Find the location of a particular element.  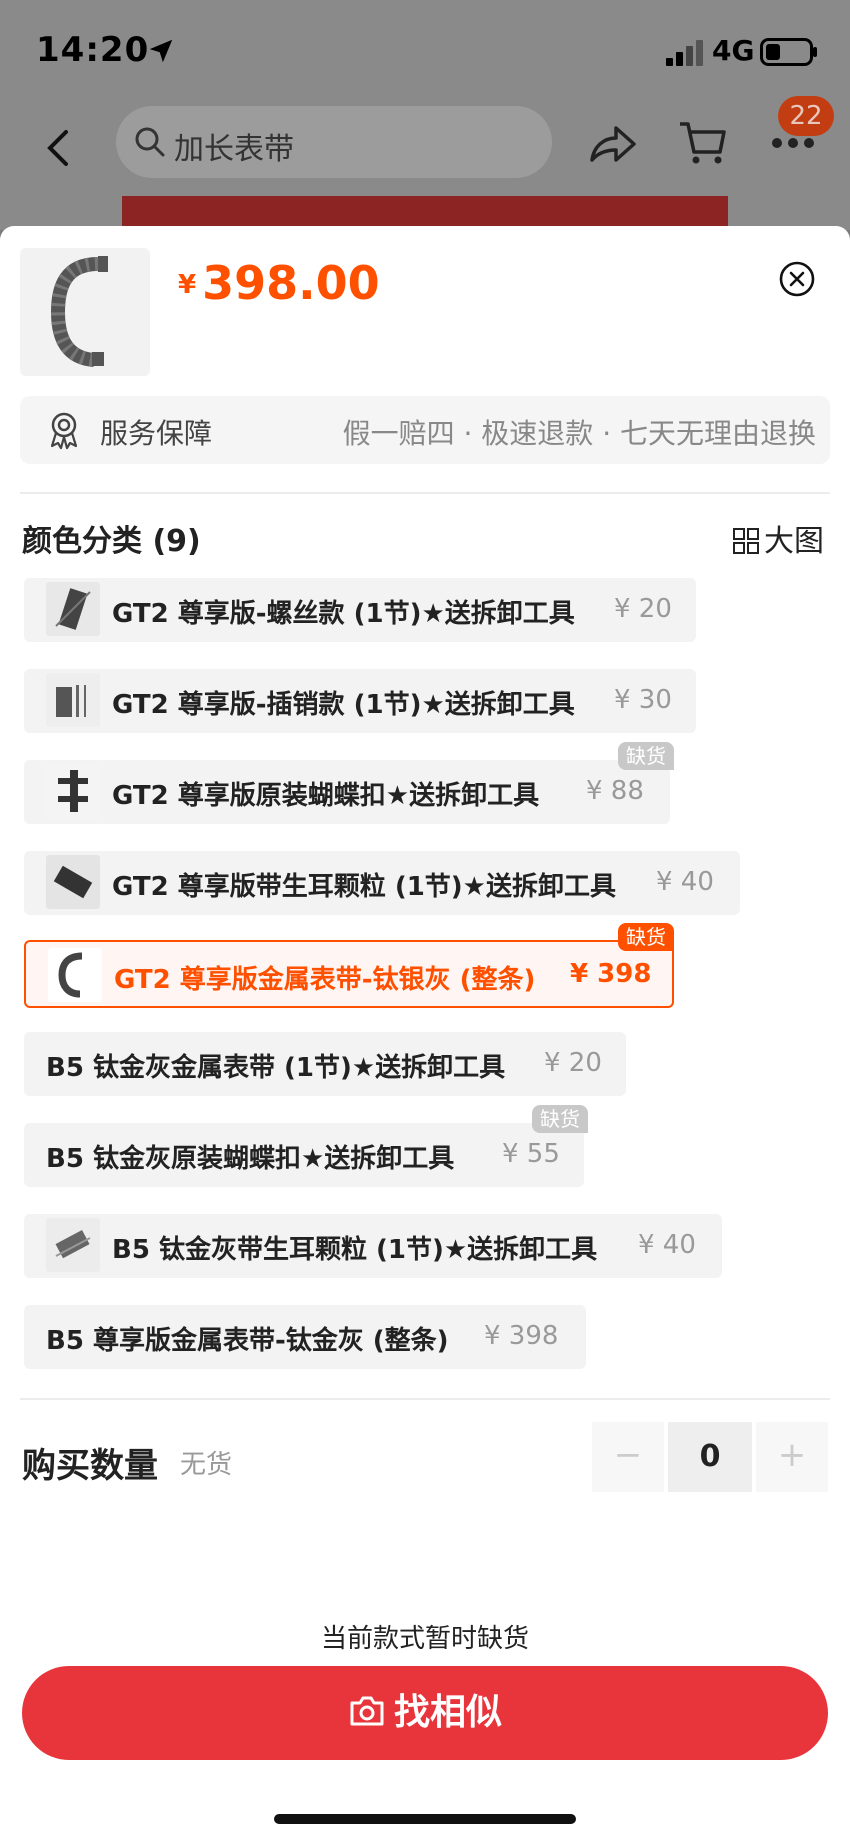

nav-bar: 加长表带 22 is located at coordinates (425, 148).